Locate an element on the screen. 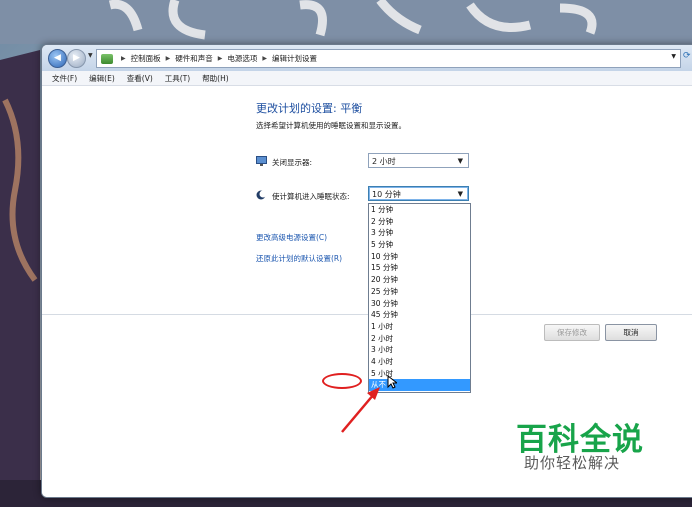 The image size is (692, 507). watermark-subtitle: 助你轻松解决 is located at coordinates (572, 463).